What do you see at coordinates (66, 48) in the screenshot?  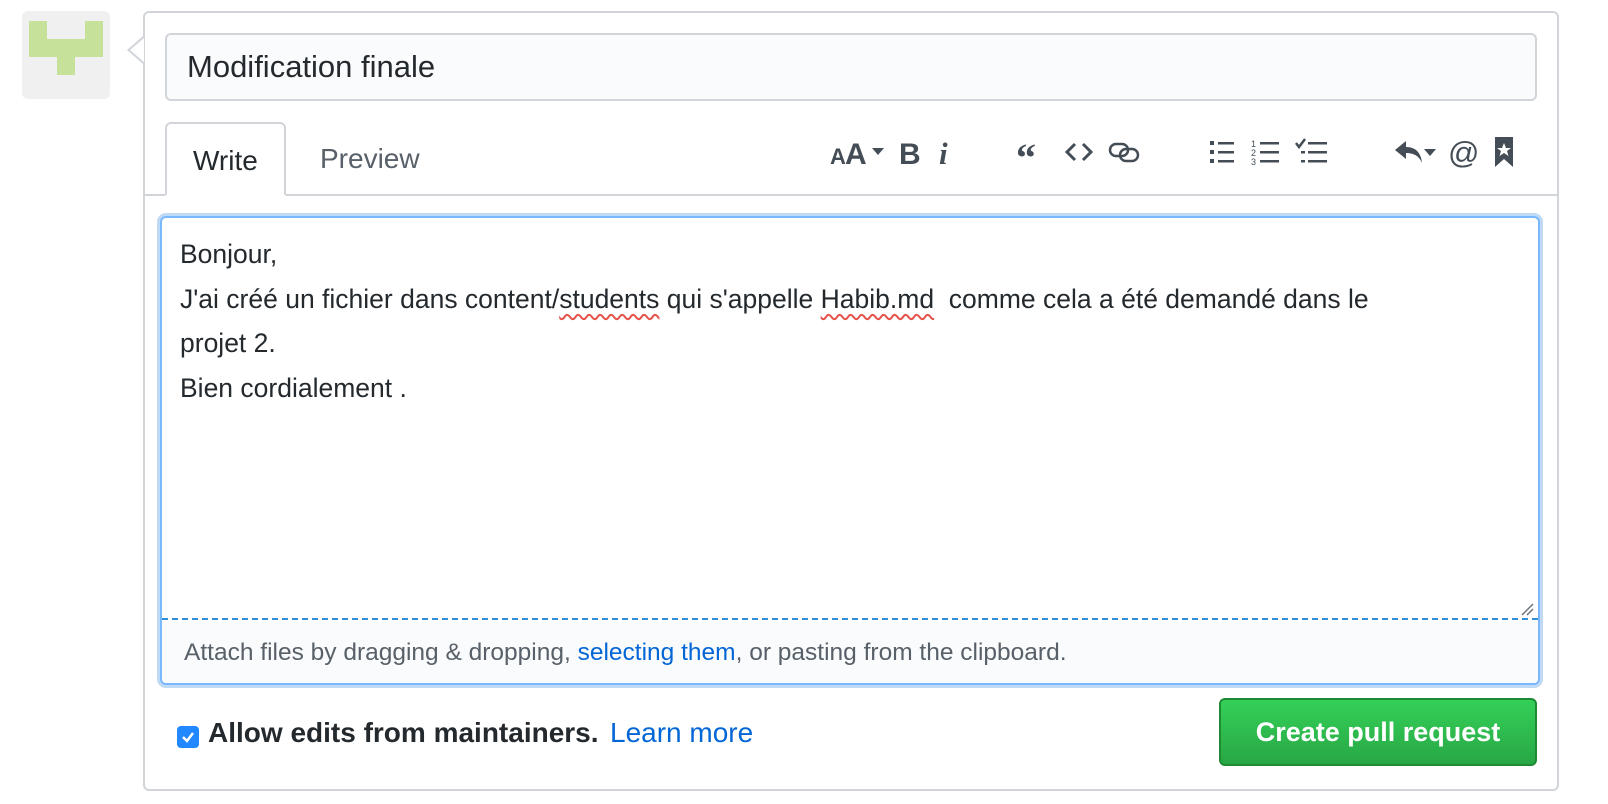 I see `identicon-icon` at bounding box center [66, 48].